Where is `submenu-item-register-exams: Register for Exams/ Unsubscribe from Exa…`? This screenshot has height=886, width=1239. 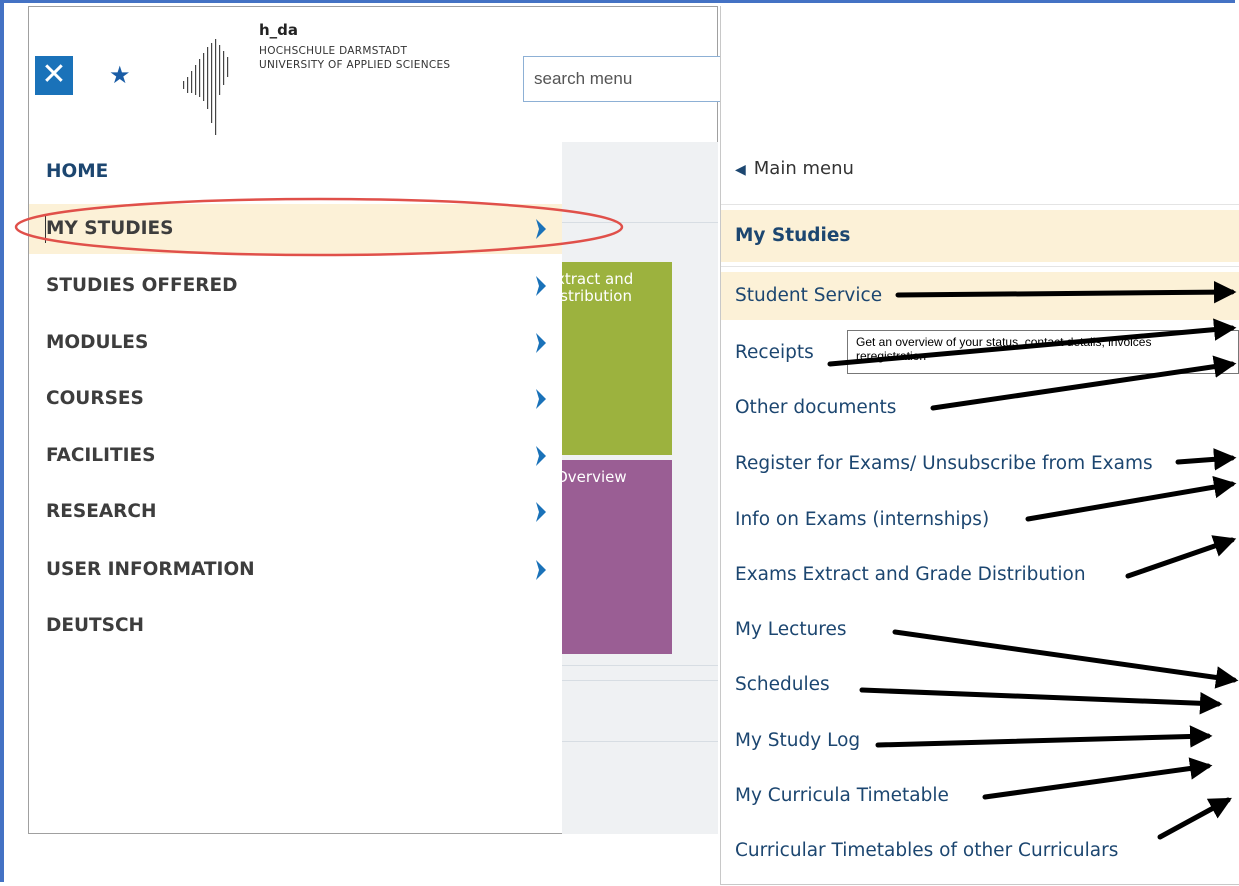
submenu-item-register-exams: Register for Exams/ Unsubscribe from Exa… is located at coordinates (944, 463).